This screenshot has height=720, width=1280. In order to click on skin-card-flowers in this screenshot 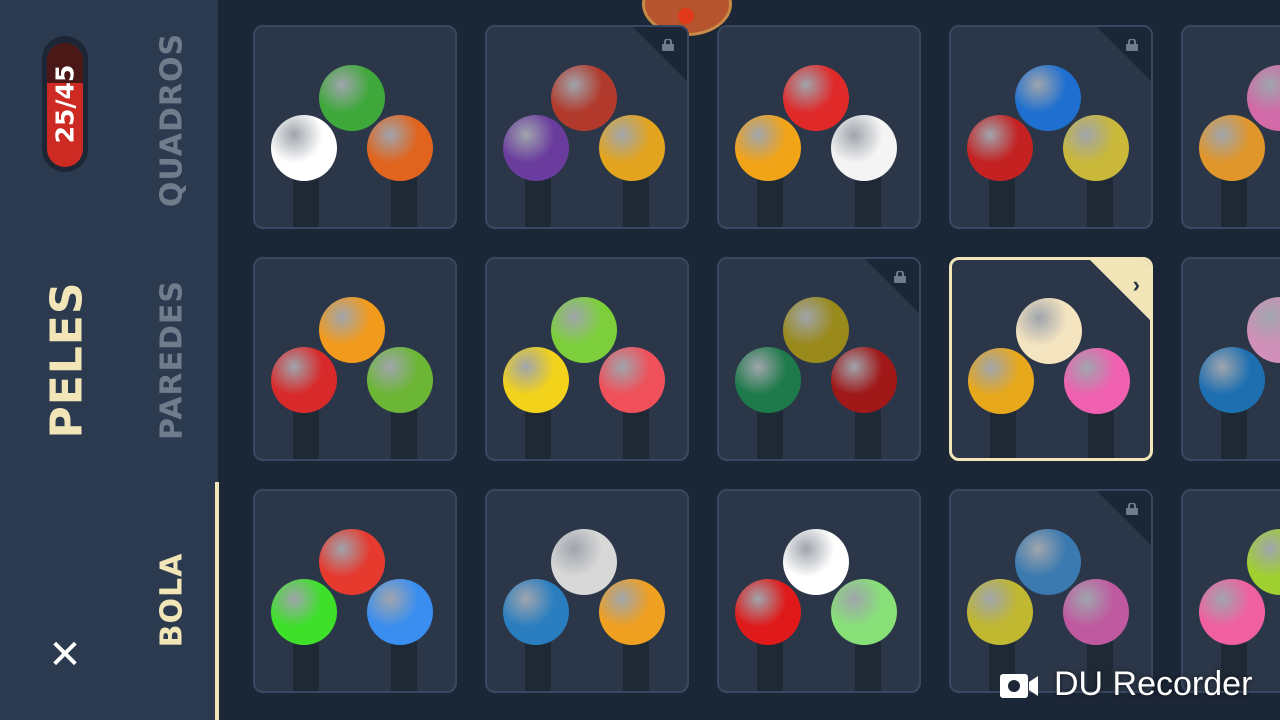, I will do `click(819, 127)`.